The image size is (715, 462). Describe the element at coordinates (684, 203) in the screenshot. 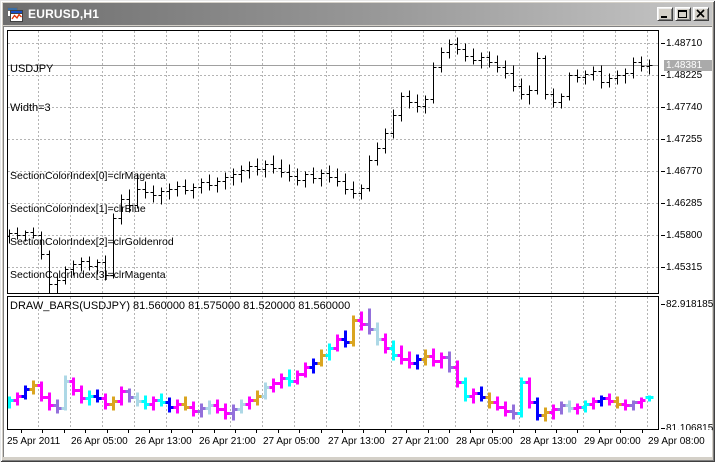

I see `price-tick-label: 1.46285` at that location.